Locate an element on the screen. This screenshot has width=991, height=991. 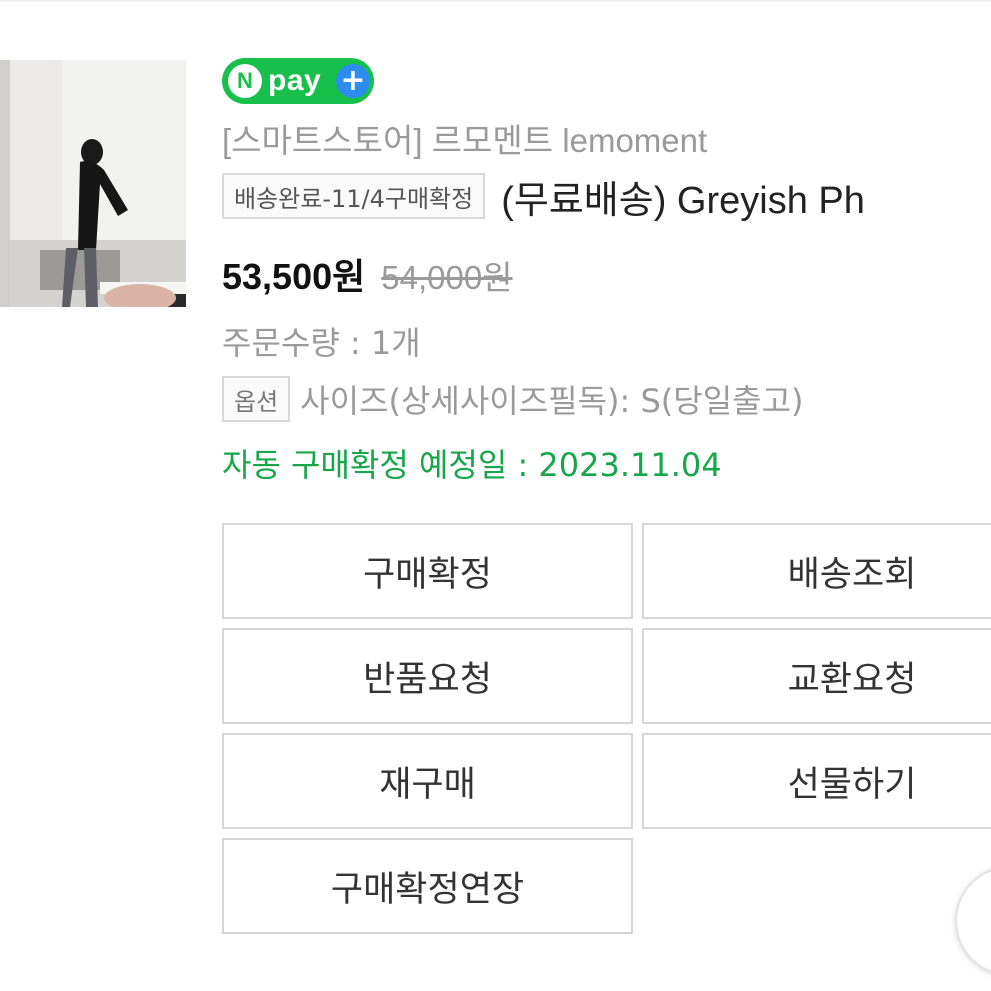
original-price: 54,000원 is located at coordinates (447, 277).